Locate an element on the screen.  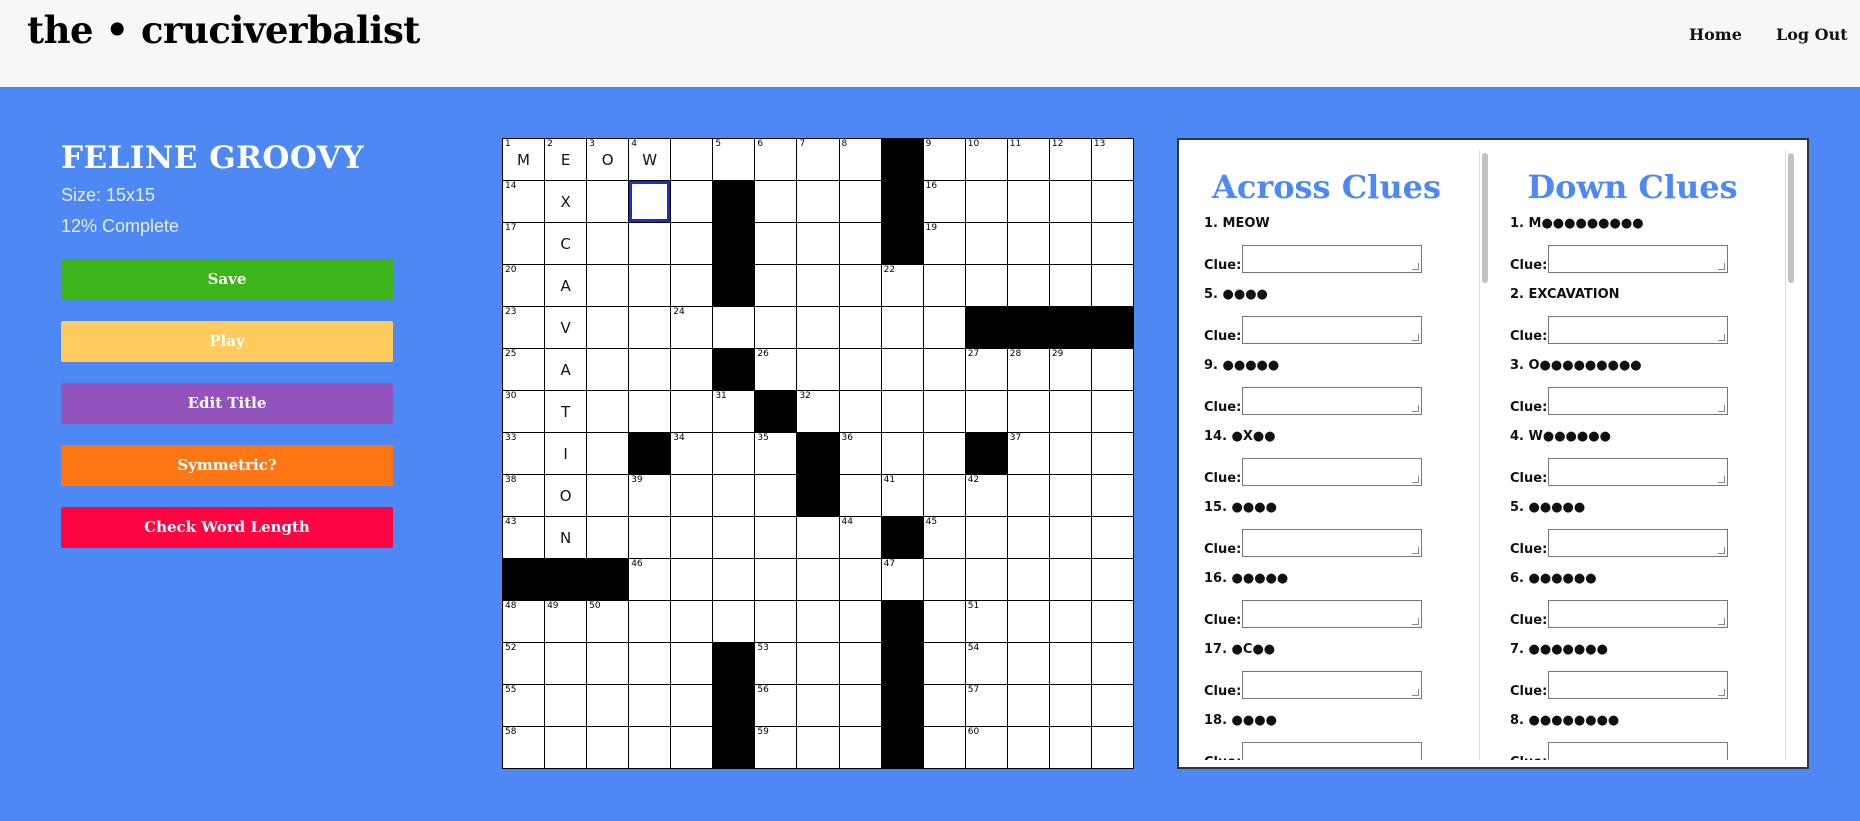
grid-cell: 46 is located at coordinates (650, 579).